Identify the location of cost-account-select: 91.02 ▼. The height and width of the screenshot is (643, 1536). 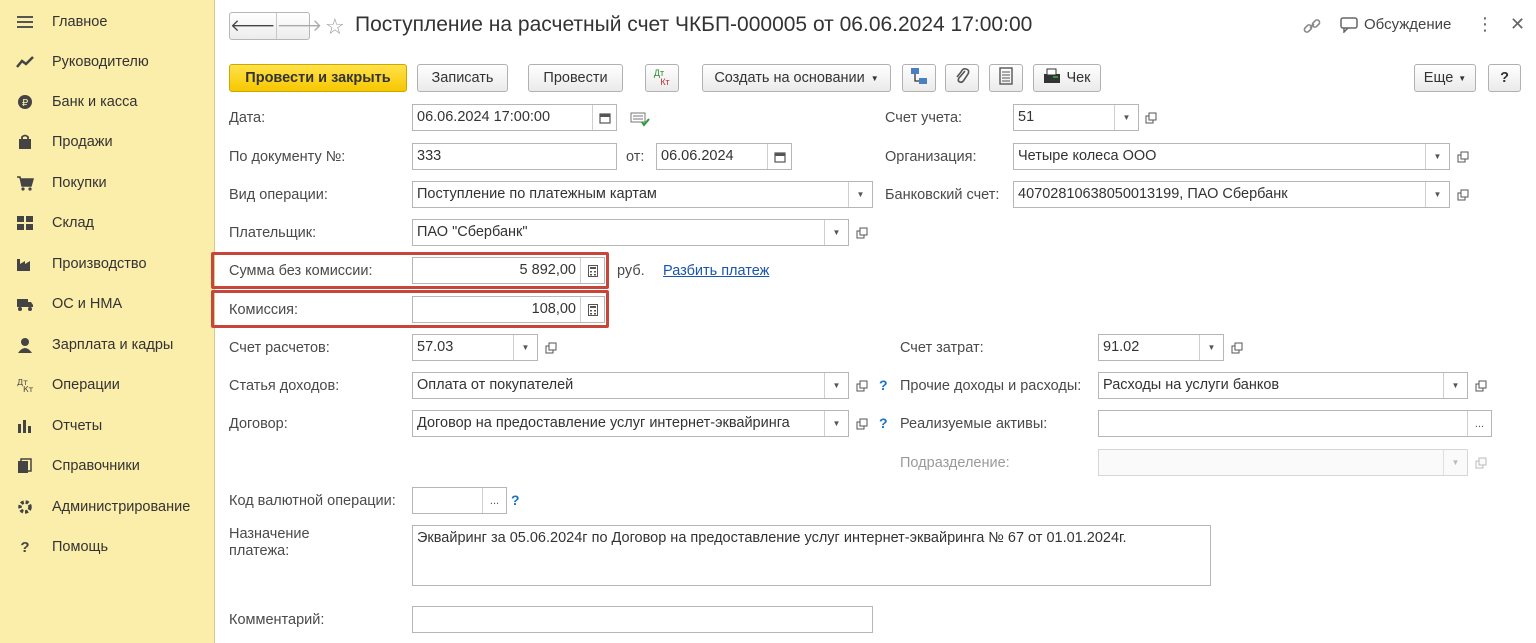
(1161, 347).